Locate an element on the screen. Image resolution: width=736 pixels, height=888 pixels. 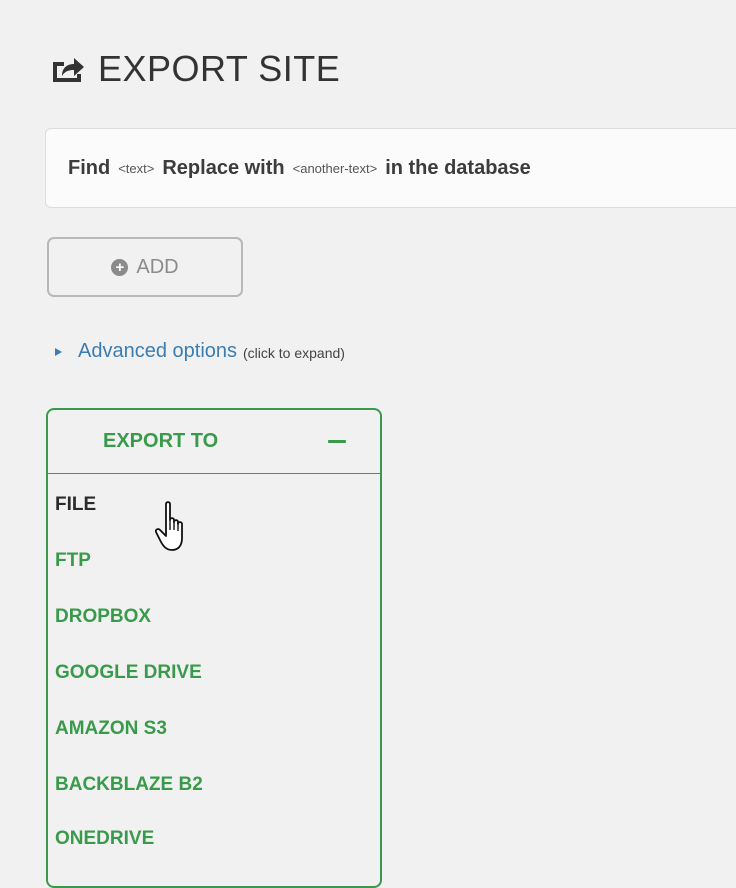
export-option-amazon-s3: AMAZON S3 is located at coordinates (111, 729).